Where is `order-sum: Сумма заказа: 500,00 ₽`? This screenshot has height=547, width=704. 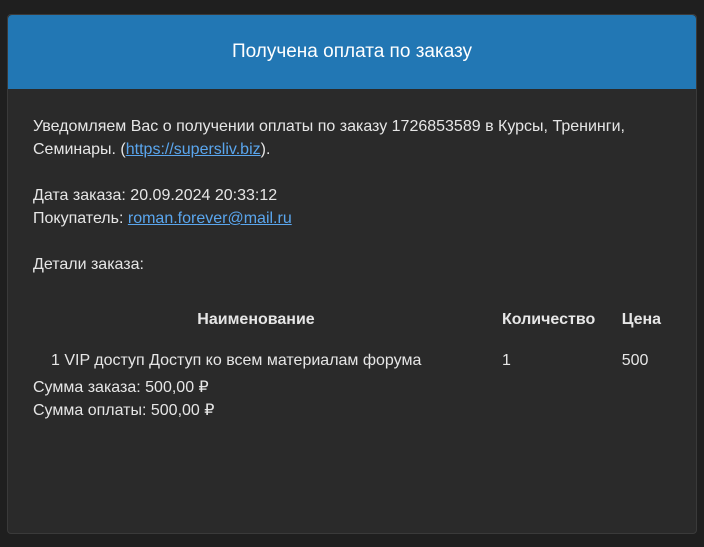 order-sum: Сумма заказа: 500,00 ₽ is located at coordinates (121, 387).